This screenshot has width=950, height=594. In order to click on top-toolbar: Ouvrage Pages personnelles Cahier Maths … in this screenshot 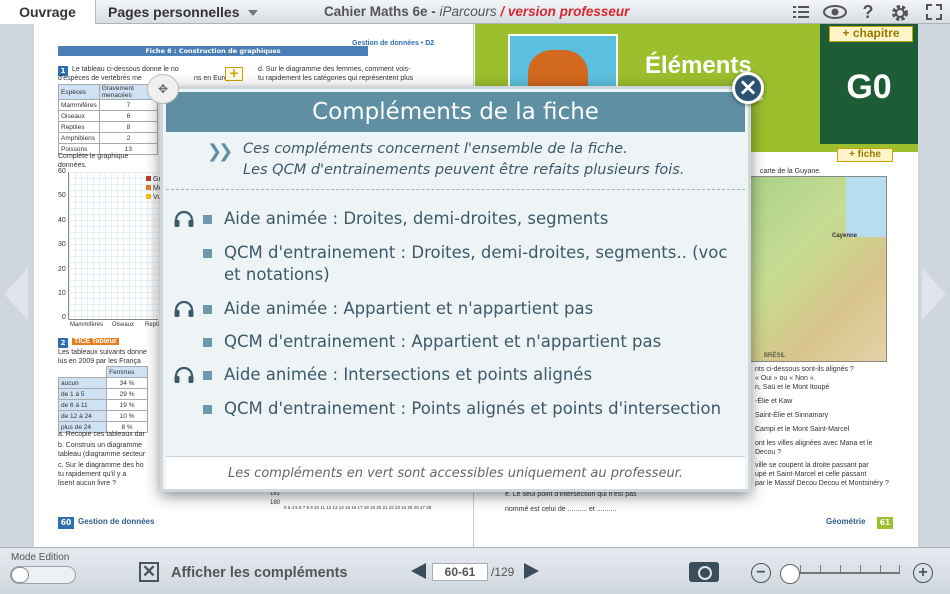, I will do `click(475, 12)`.